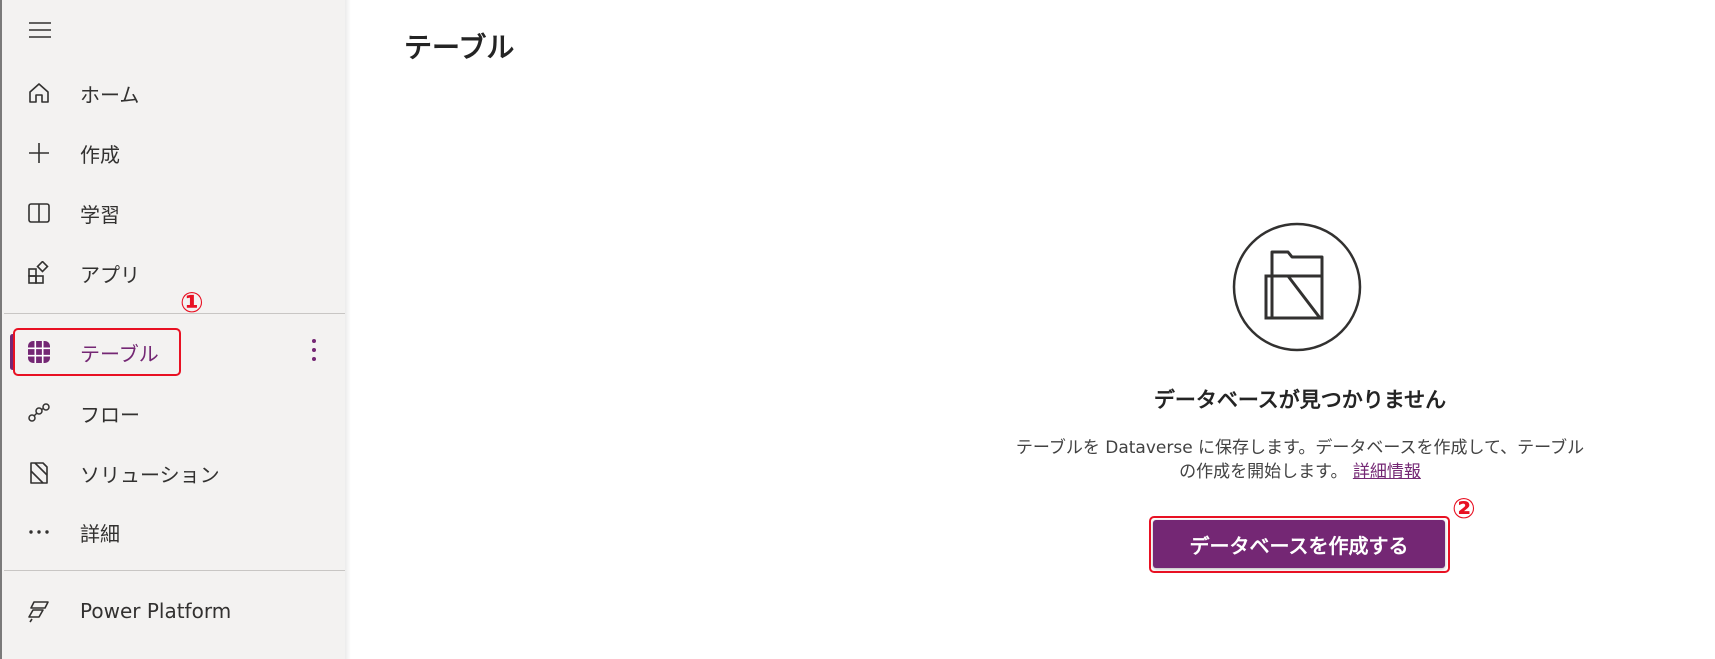  Describe the element at coordinates (173, 532) in the screenshot. I see `sidebar-item-more: 詳細` at that location.